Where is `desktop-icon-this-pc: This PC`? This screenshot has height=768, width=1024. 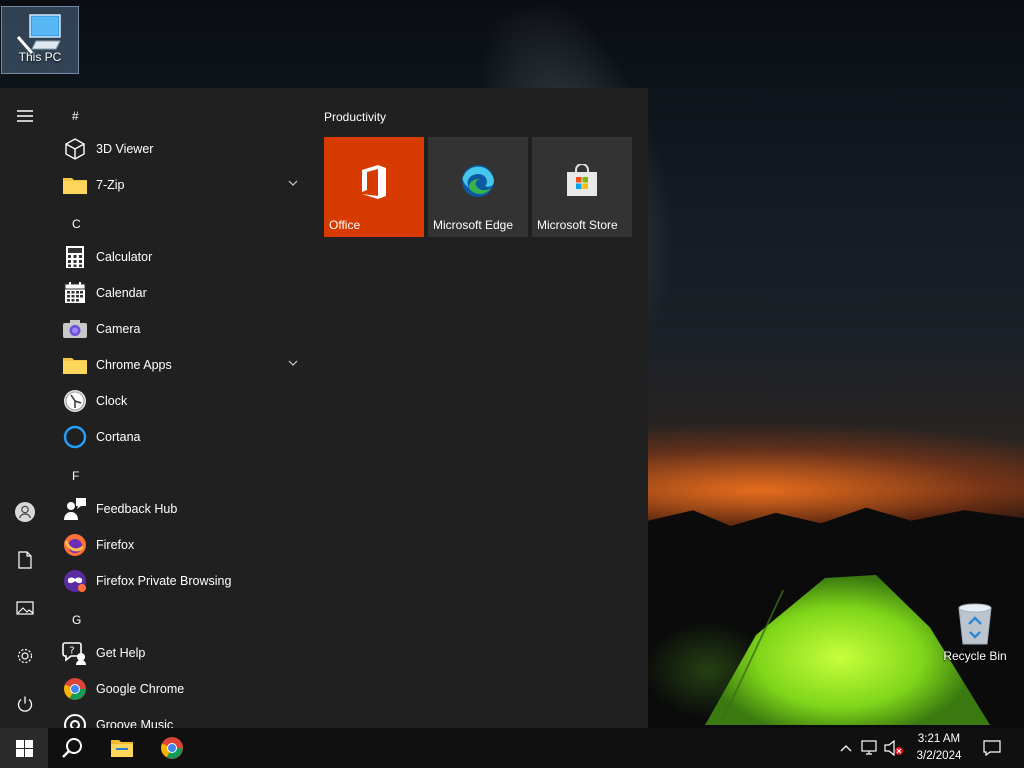
desktop-icon-this-pc: This PC is located at coordinates (40, 40).